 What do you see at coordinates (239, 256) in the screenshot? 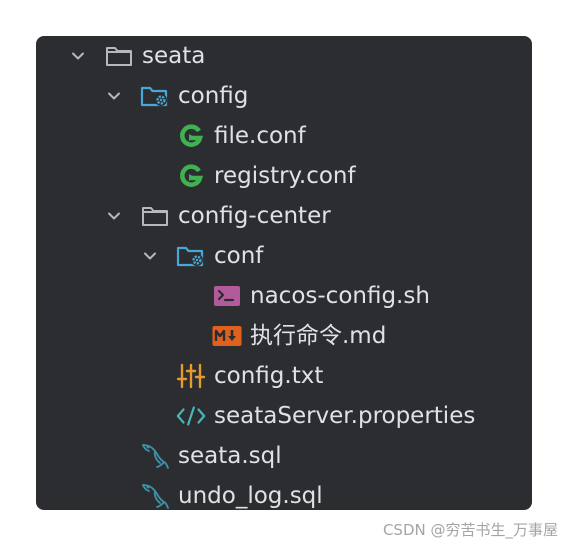
I see `tree-item-label: conf` at bounding box center [239, 256].